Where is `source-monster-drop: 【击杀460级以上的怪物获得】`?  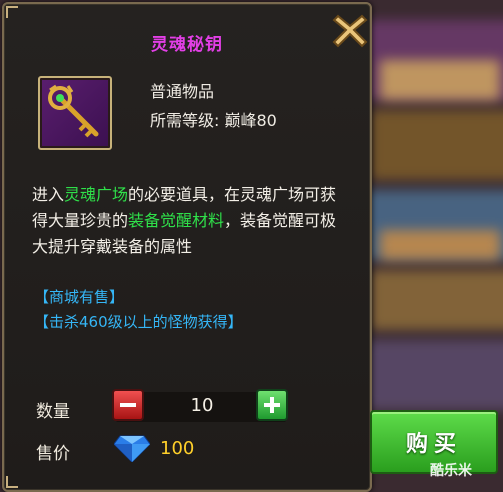 source-monster-drop: 【击杀460级以上的怪物获得】 is located at coordinates (138, 322).